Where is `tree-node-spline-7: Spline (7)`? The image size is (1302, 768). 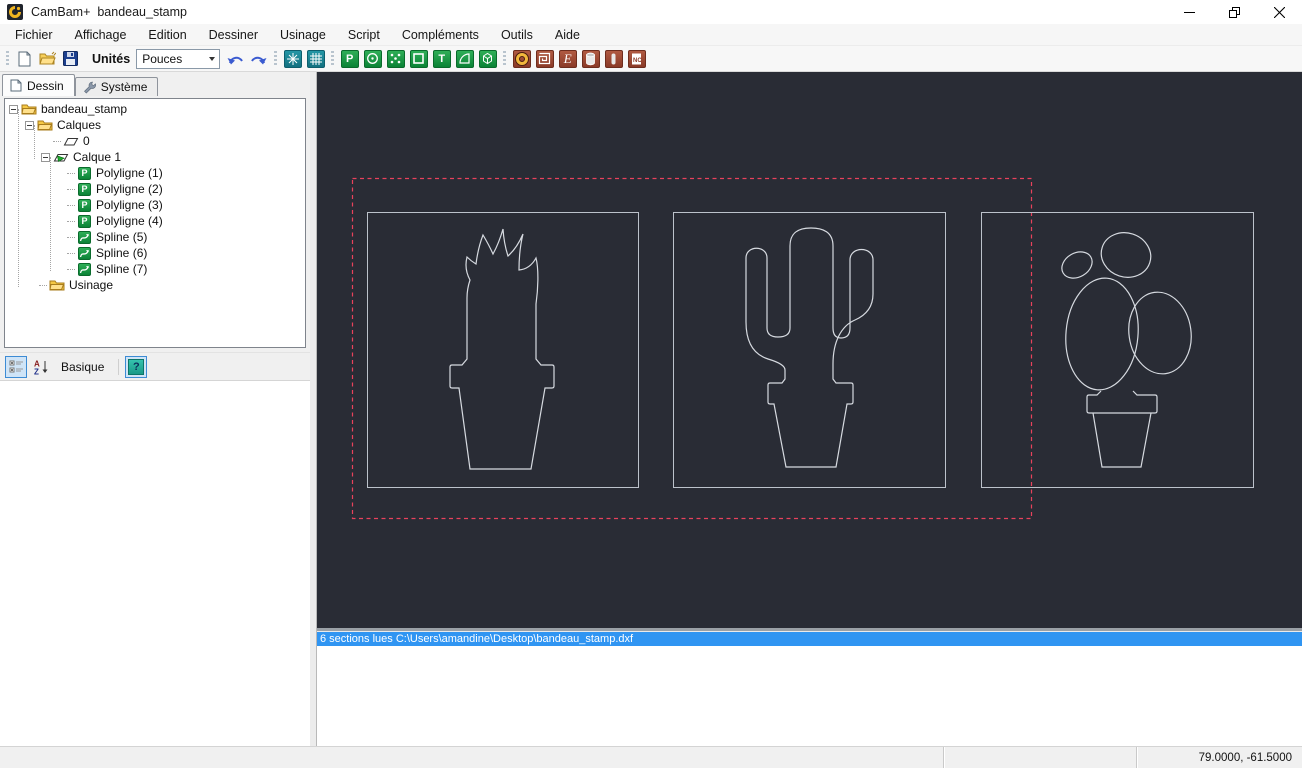 tree-node-spline-7: Spline (7) is located at coordinates (155, 269).